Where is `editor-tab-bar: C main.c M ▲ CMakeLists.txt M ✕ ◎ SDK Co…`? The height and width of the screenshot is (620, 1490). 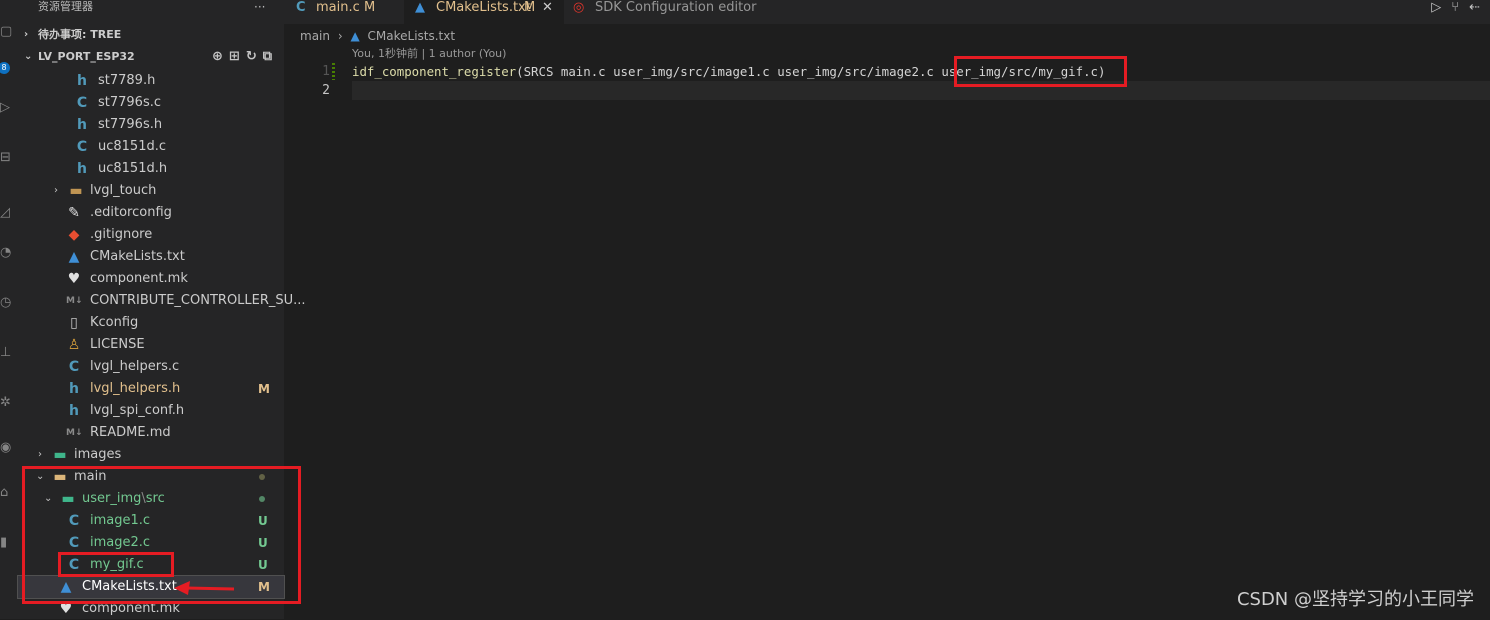 editor-tab-bar: C main.c M ▲ CMakeLists.txt M ✕ ◎ SDK Co… is located at coordinates (887, 12).